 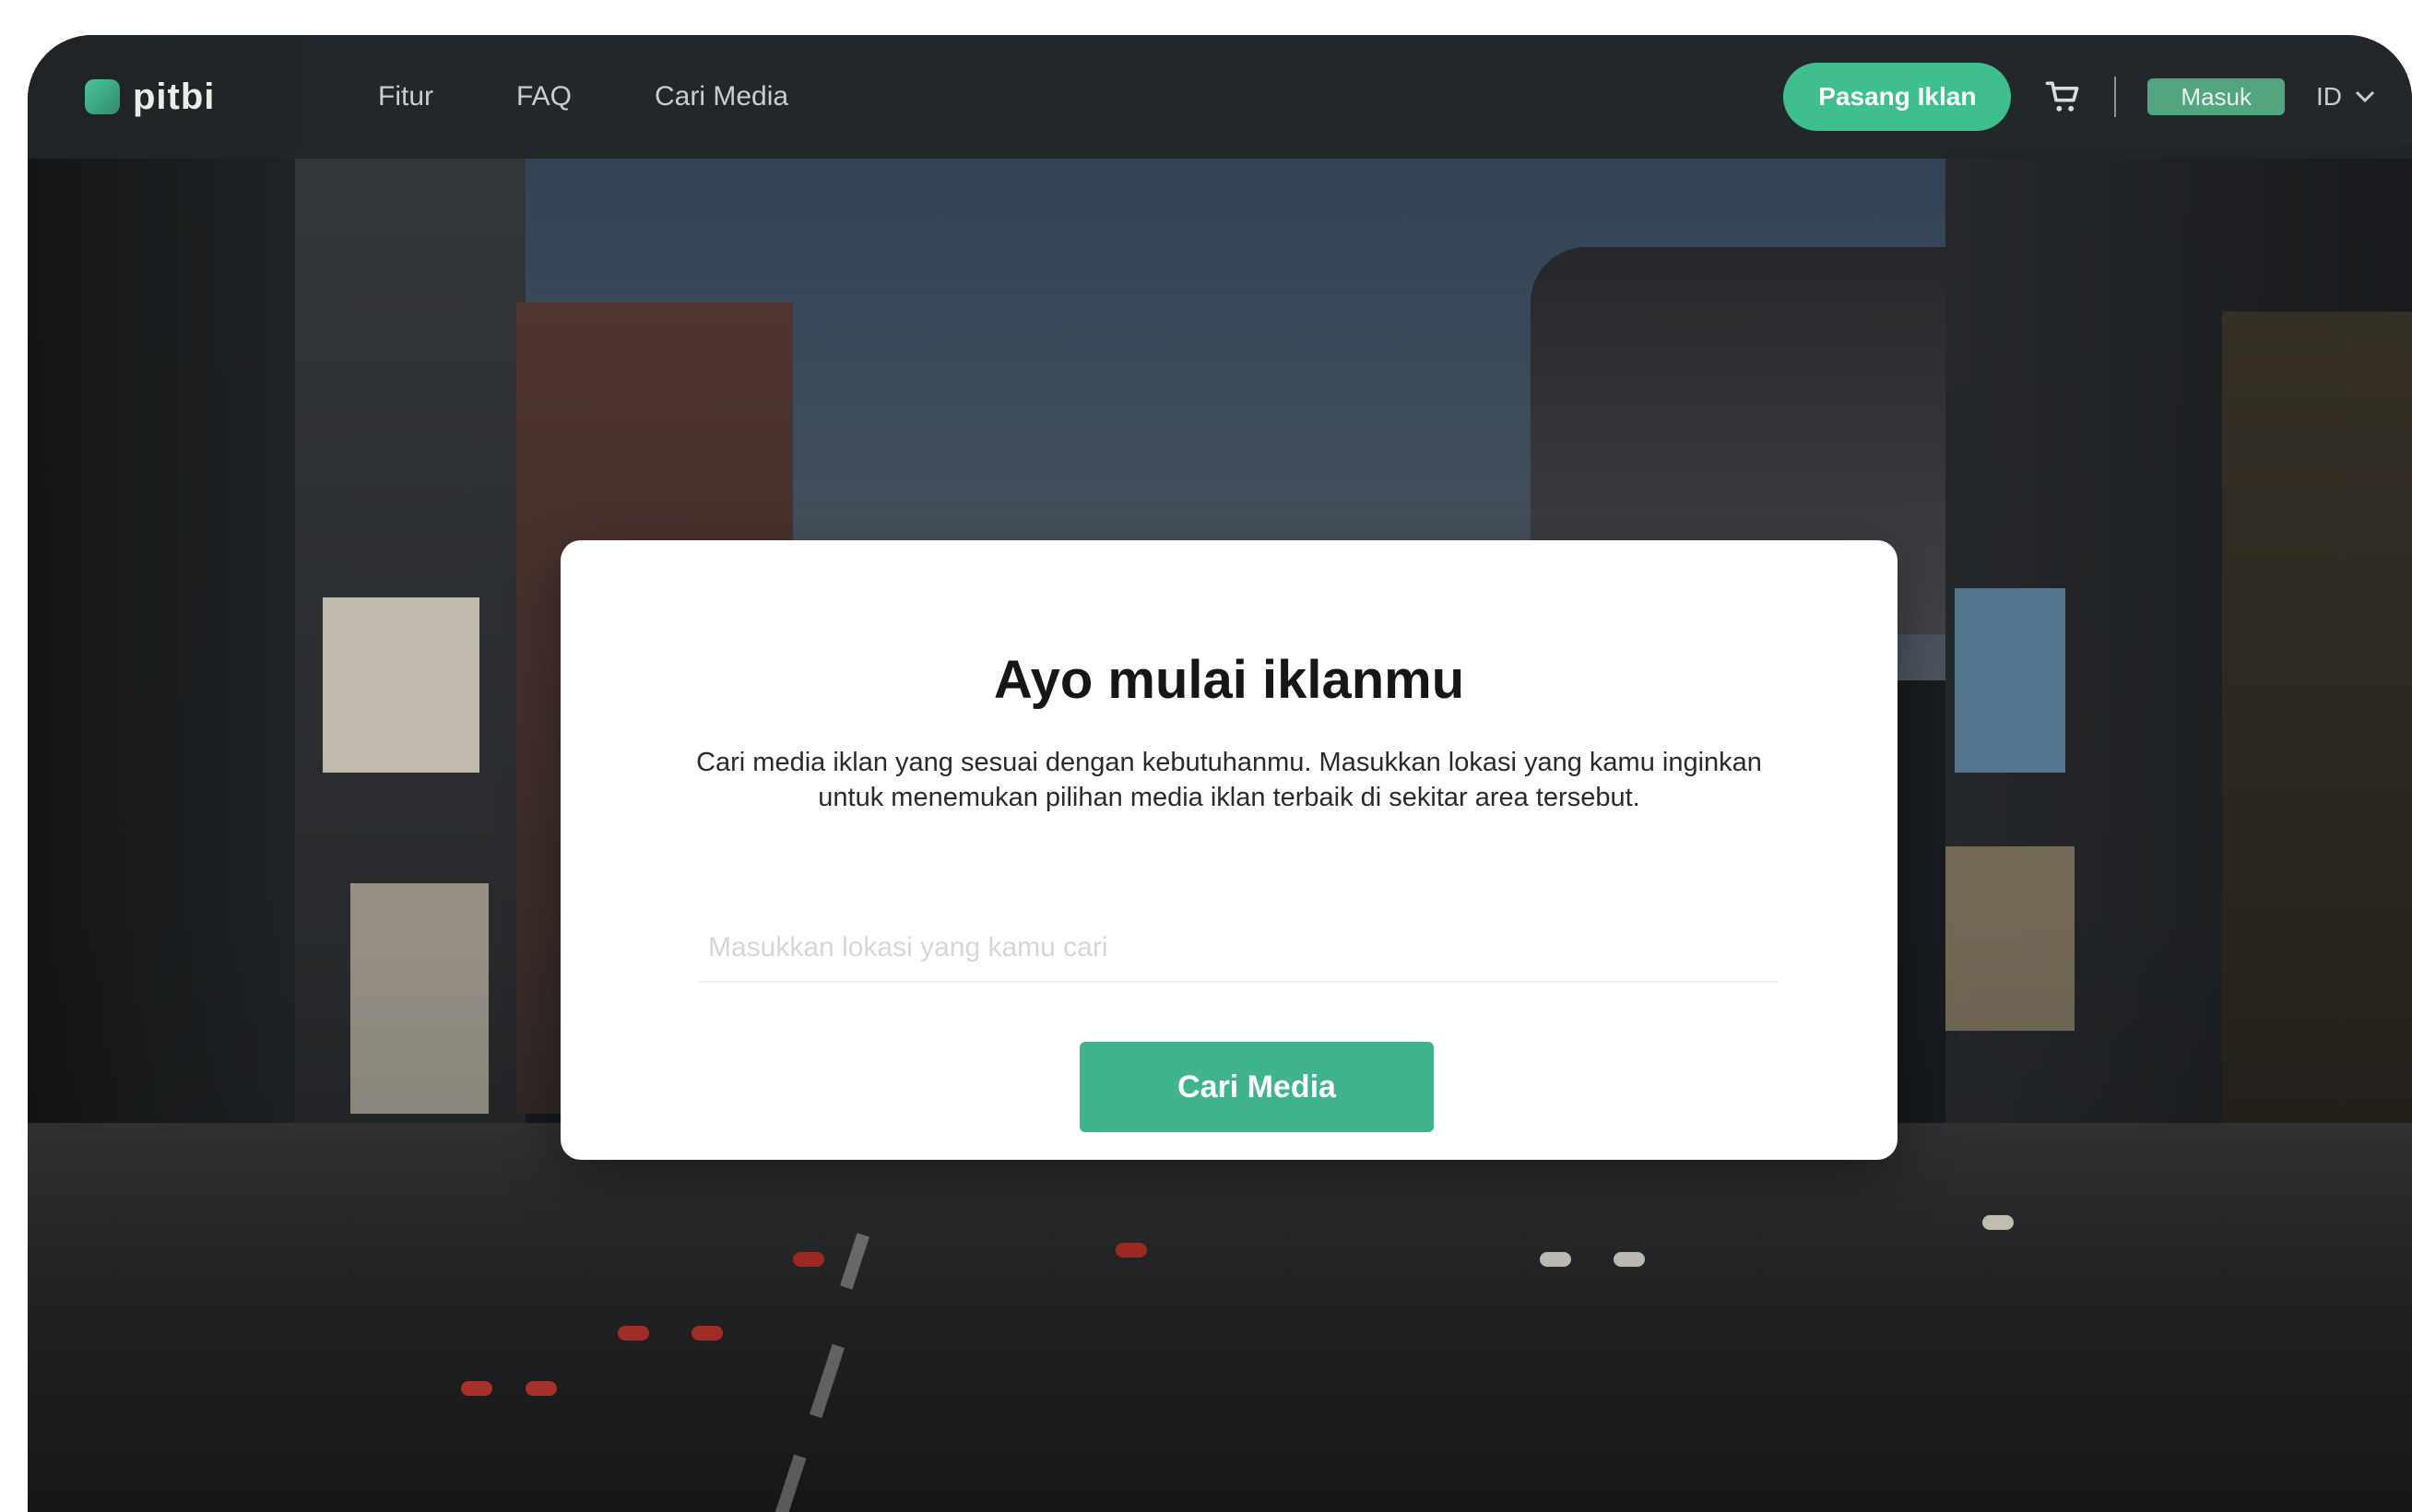 I want to click on nav-actions: Pasang Iklan Masuk ID, so click(x=2079, y=97).